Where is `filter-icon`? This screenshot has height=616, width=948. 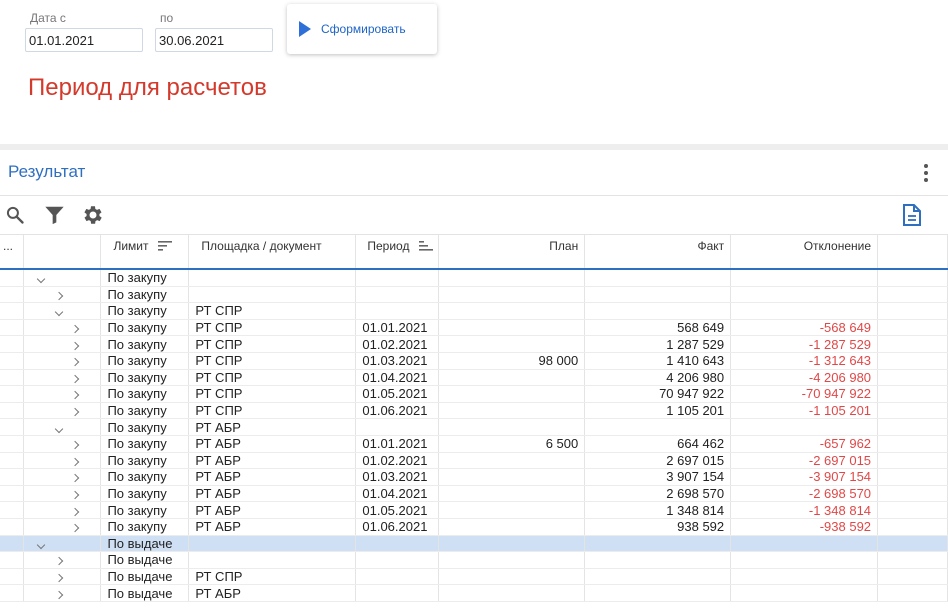 filter-icon is located at coordinates (54, 215).